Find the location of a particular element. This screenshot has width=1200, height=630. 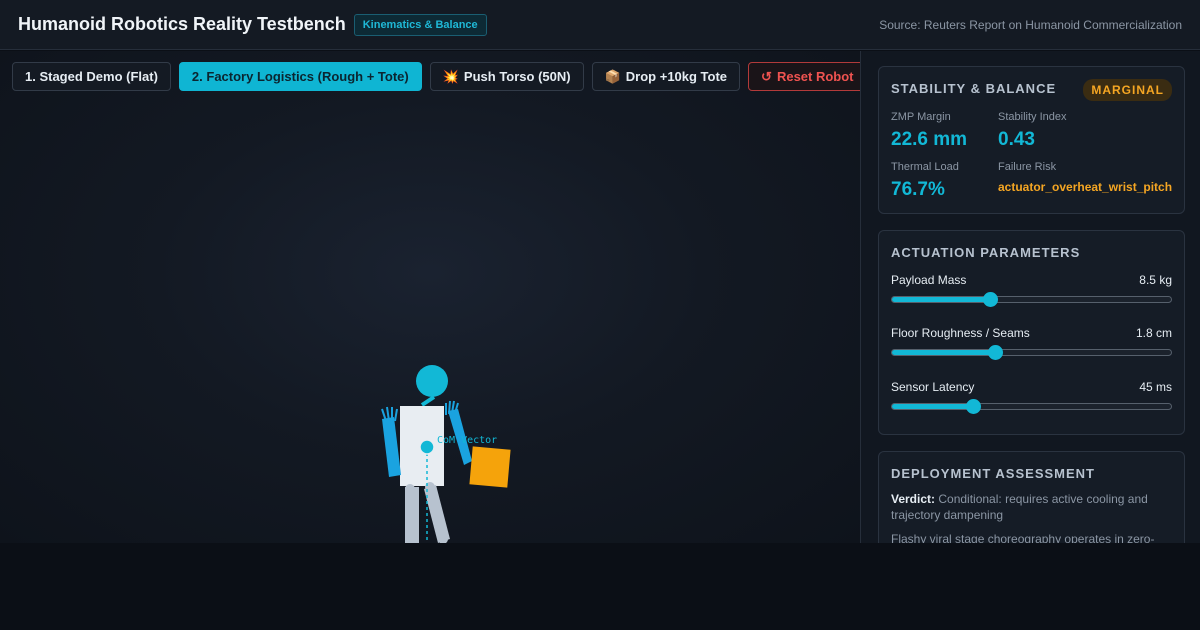

left-hip-joint is located at coordinates (410, 489).